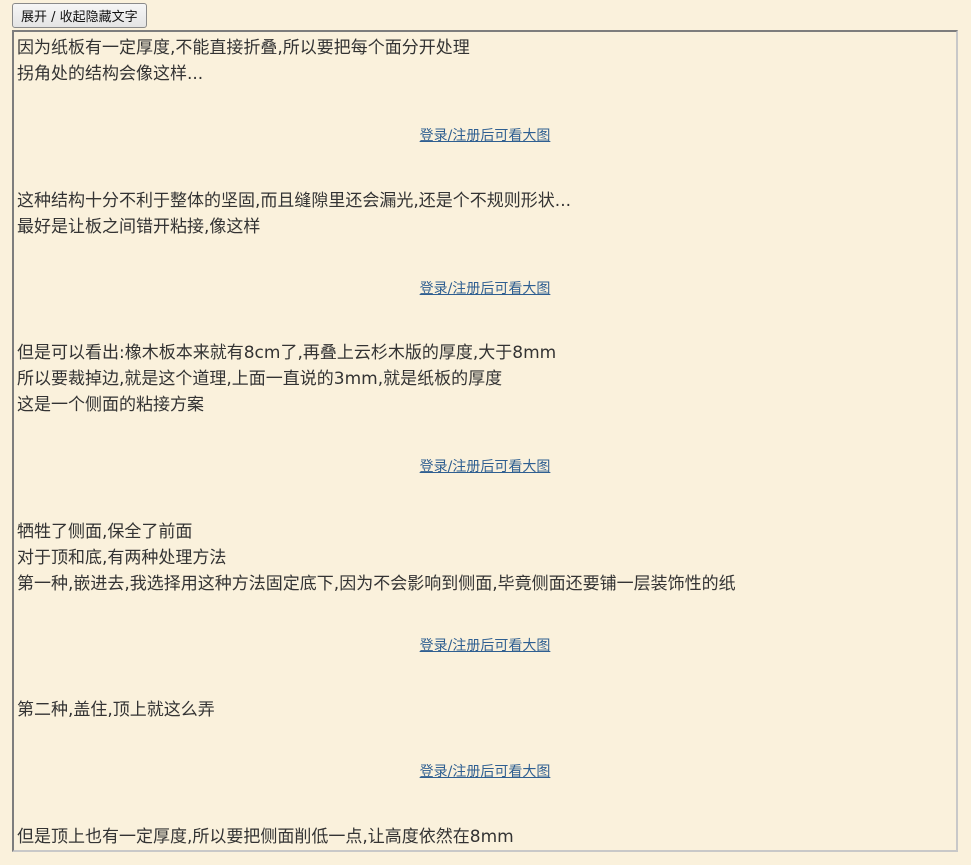  Describe the element at coordinates (260, 379) in the screenshot. I see `text-line: 所以要裁掉边,就是这个道理,上面一直说的3mm,就是纸板的厚度` at that location.